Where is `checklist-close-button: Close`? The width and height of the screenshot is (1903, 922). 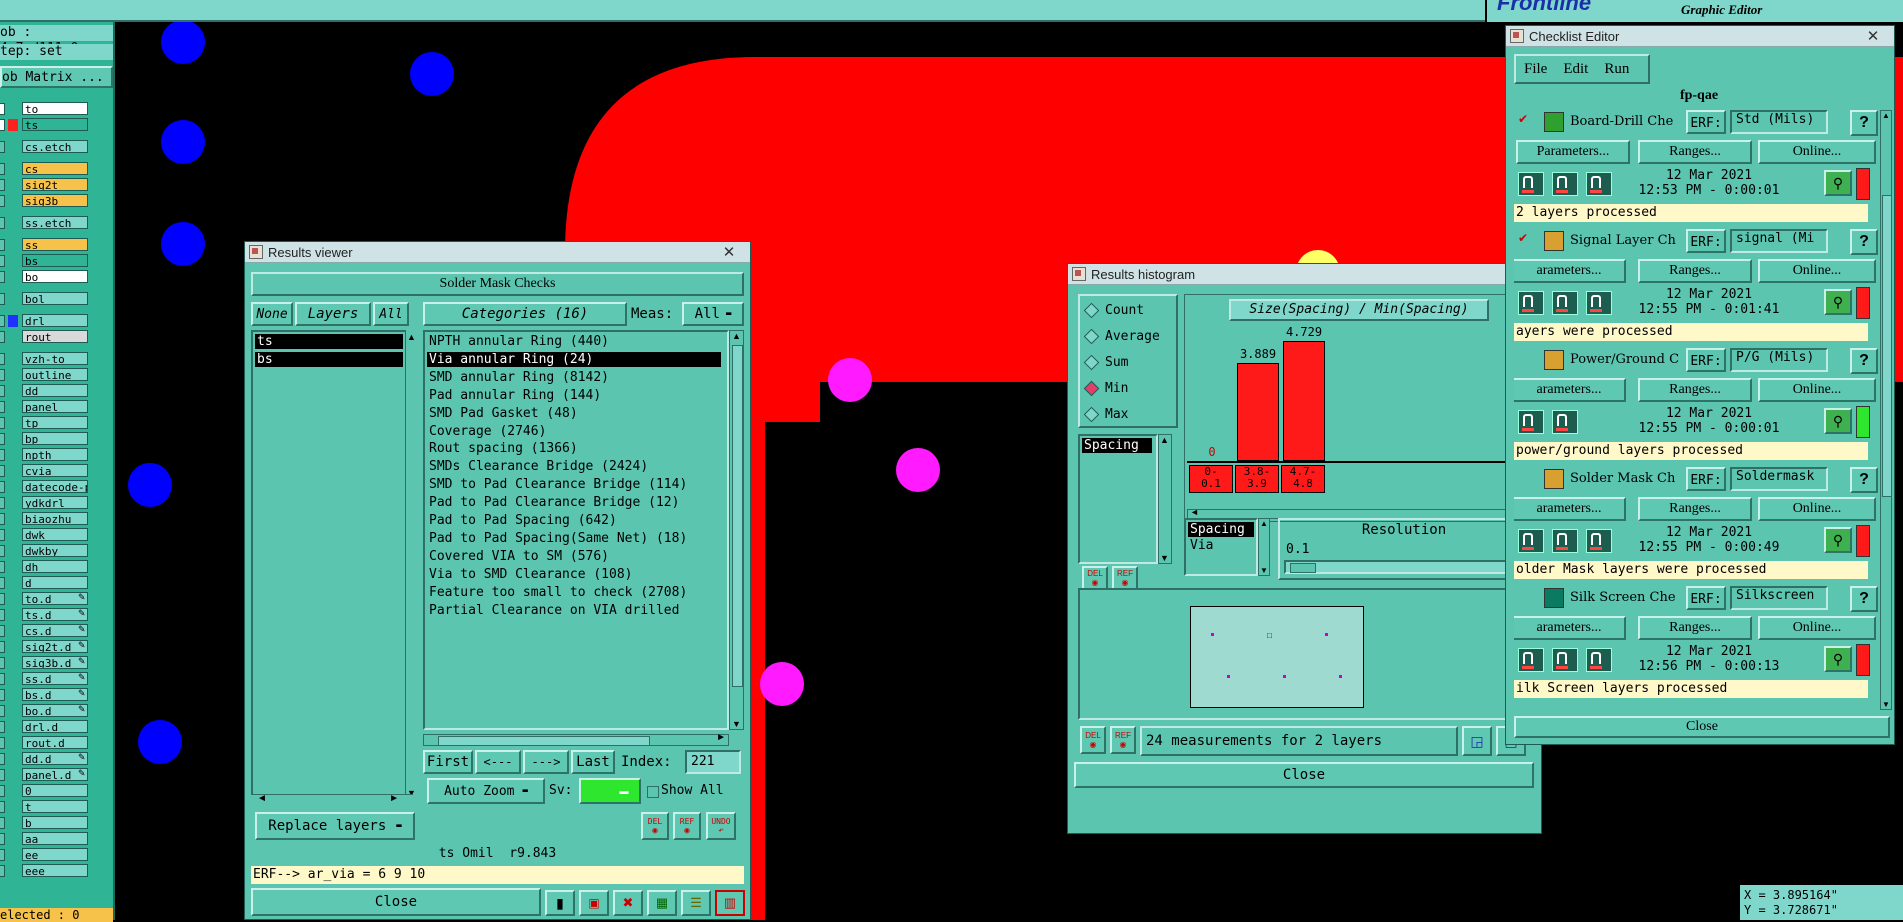
checklist-close-button: Close is located at coordinates (1702, 727).